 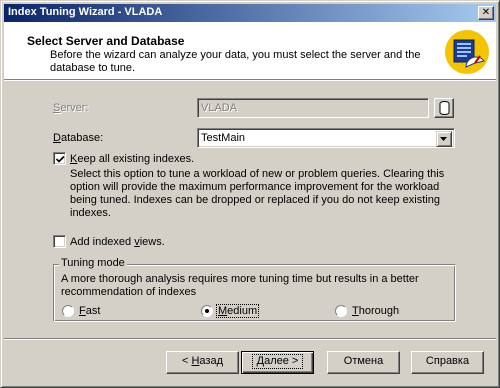 What do you see at coordinates (277, 362) in the screenshot?
I see `next-button: Далее >` at bounding box center [277, 362].